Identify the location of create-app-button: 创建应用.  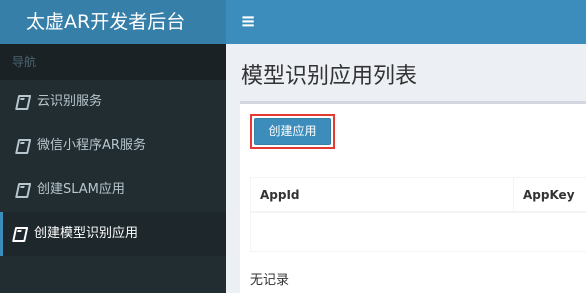
(292, 131).